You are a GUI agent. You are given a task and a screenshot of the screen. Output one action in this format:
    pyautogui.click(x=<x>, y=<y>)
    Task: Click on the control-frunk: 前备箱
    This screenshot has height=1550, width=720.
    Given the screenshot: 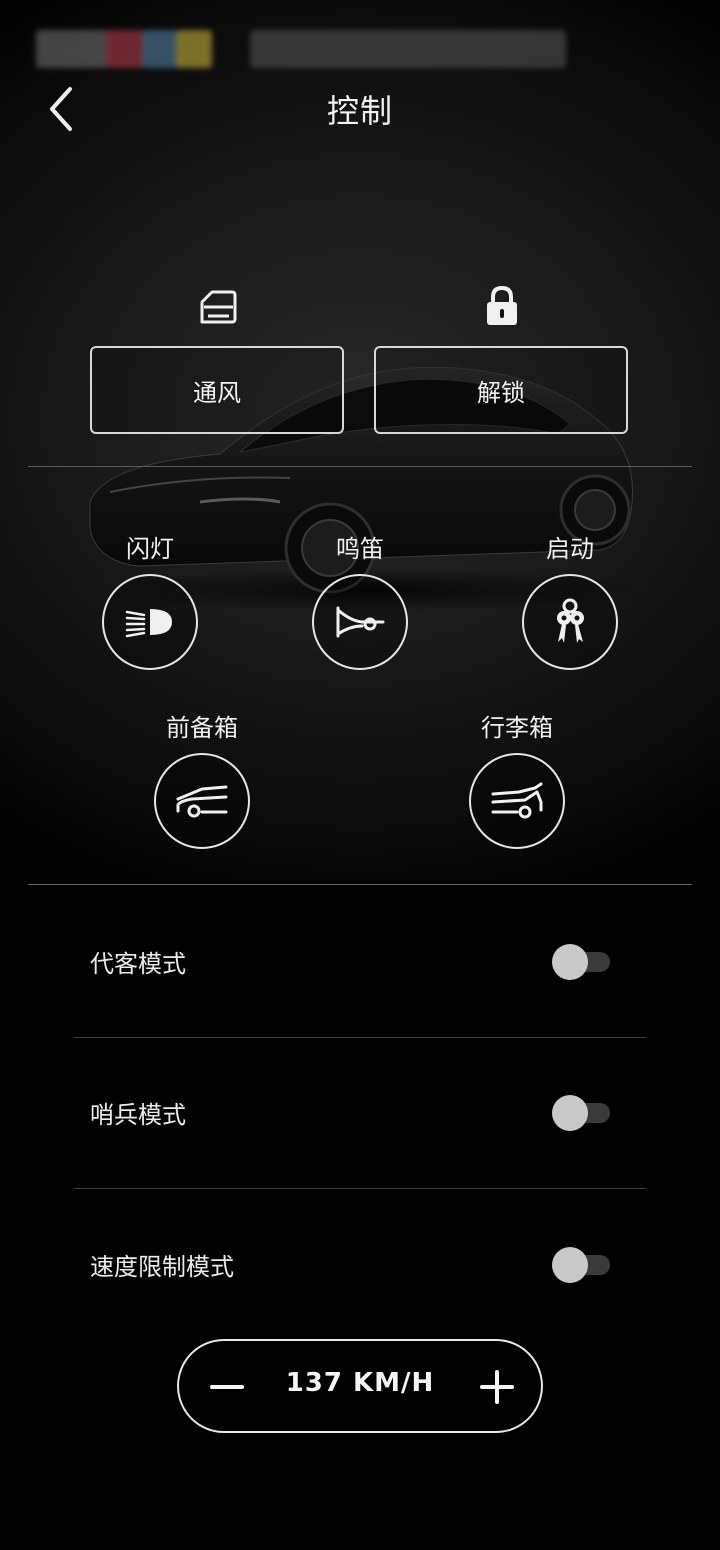 What is the action you would take?
    pyautogui.click(x=202, y=780)
    